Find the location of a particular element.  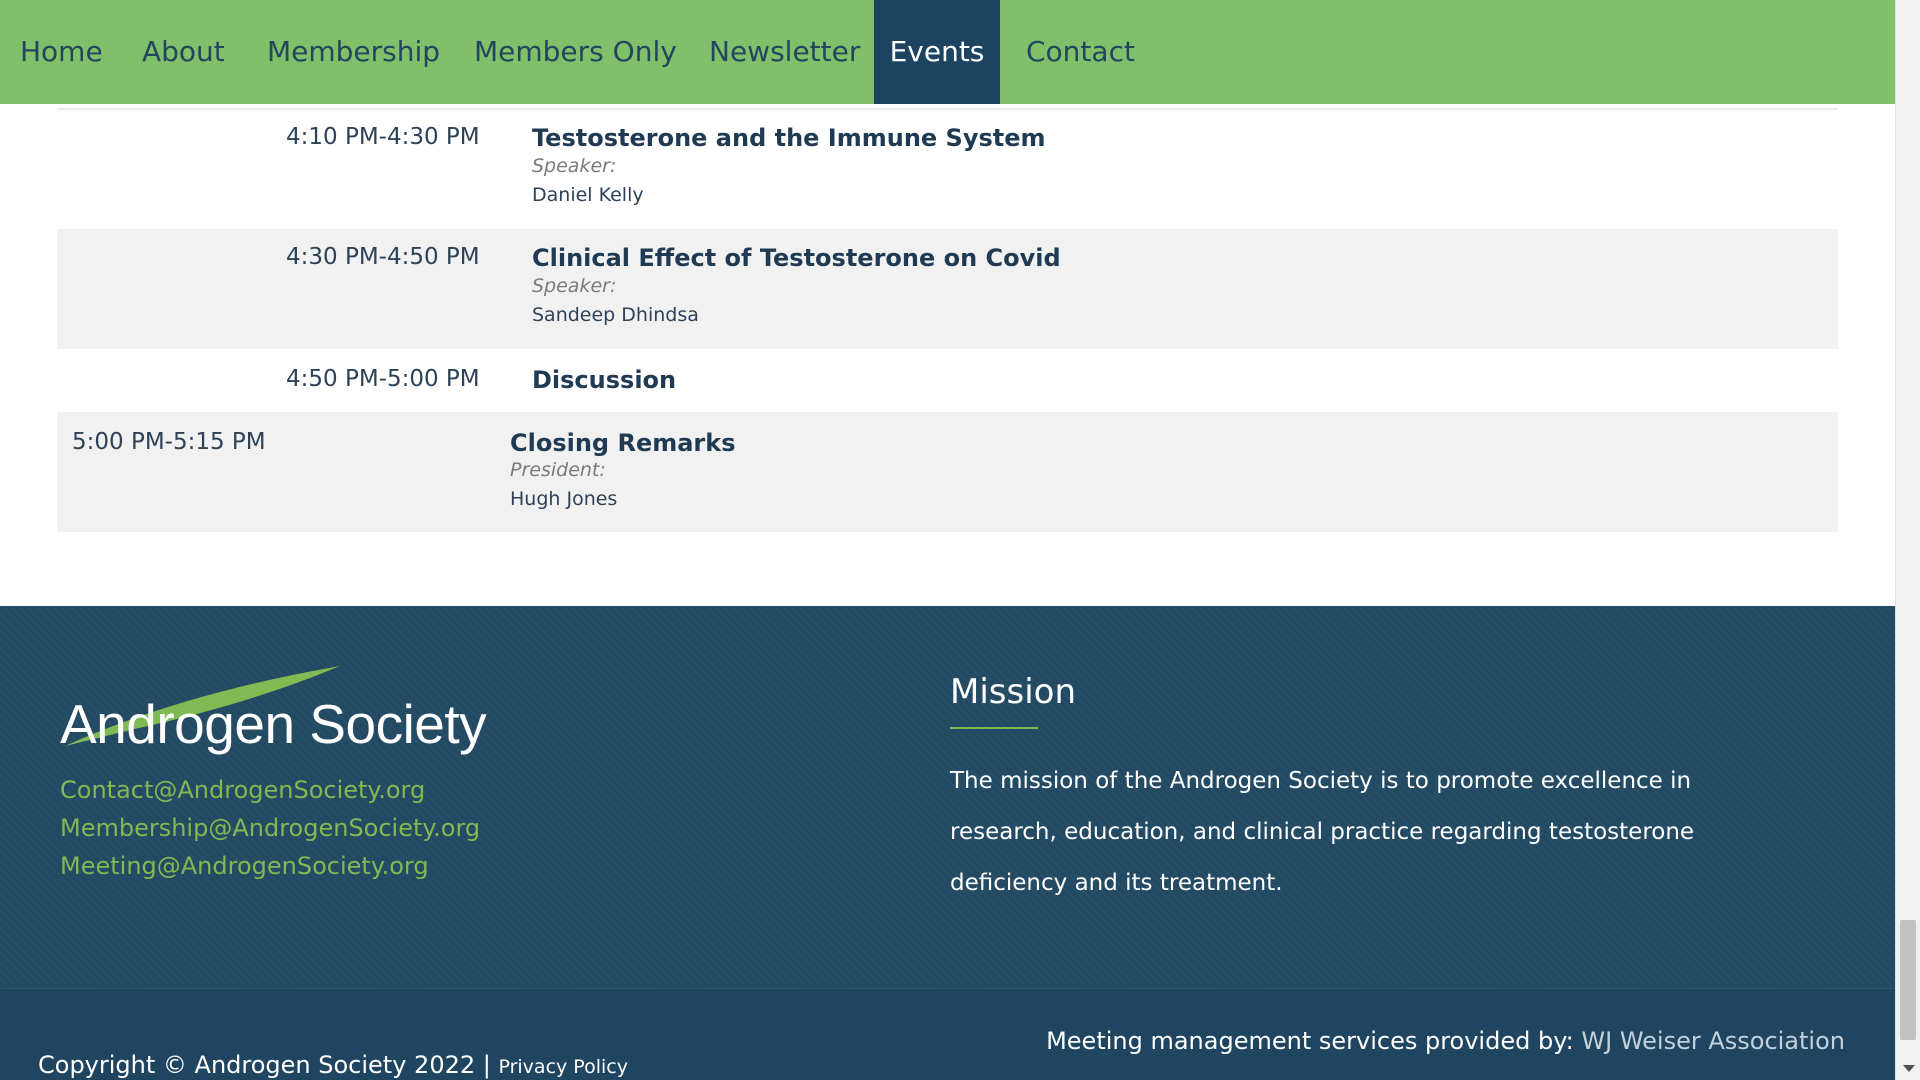

speaker-name: Sandeep Dhindsa is located at coordinates (615, 315).